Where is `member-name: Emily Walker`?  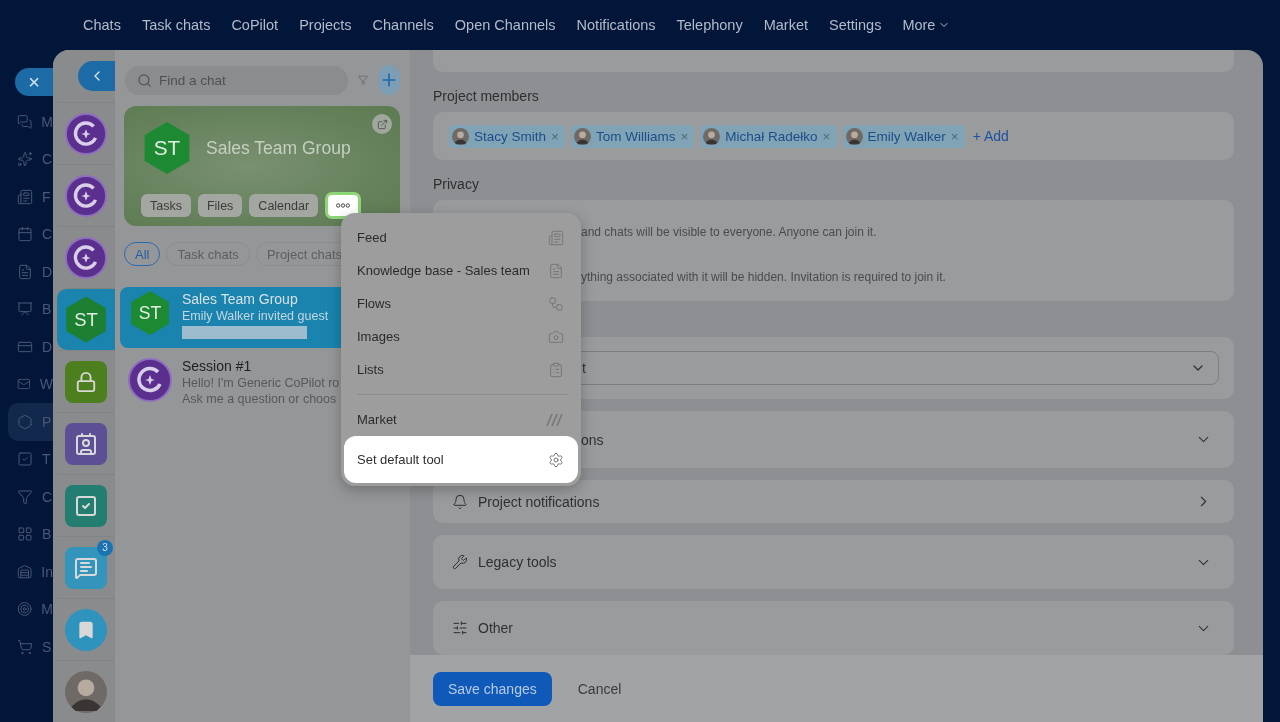 member-name: Emily Walker is located at coordinates (906, 136).